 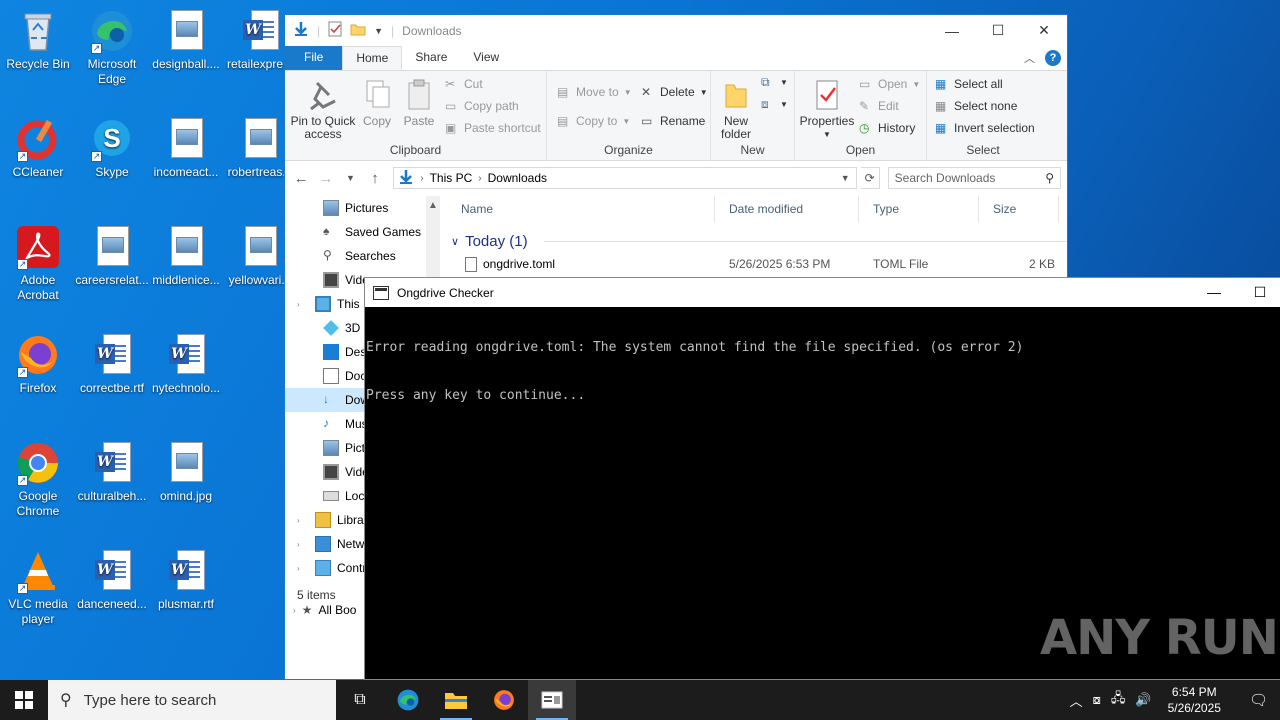 What do you see at coordinates (112, 47) in the screenshot?
I see `desktop-icon-edge: ↗ Microsoft Edge` at bounding box center [112, 47].